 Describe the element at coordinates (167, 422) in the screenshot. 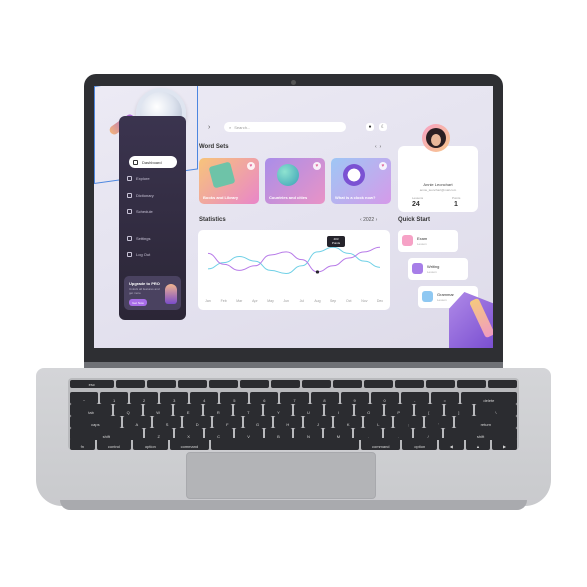

I see `keyboard-key: S` at that location.